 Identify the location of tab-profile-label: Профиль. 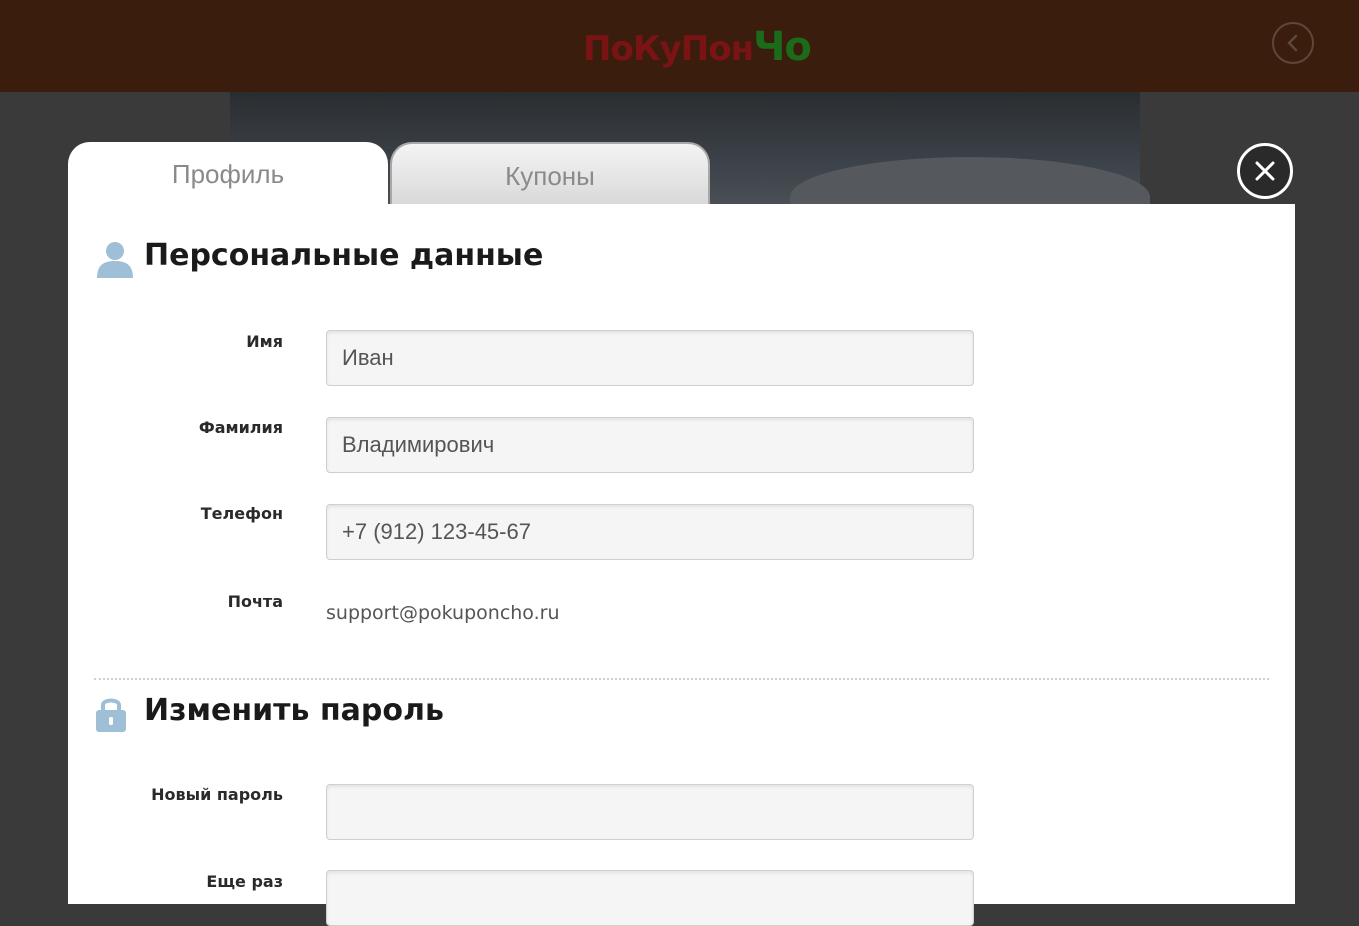
(228, 174).